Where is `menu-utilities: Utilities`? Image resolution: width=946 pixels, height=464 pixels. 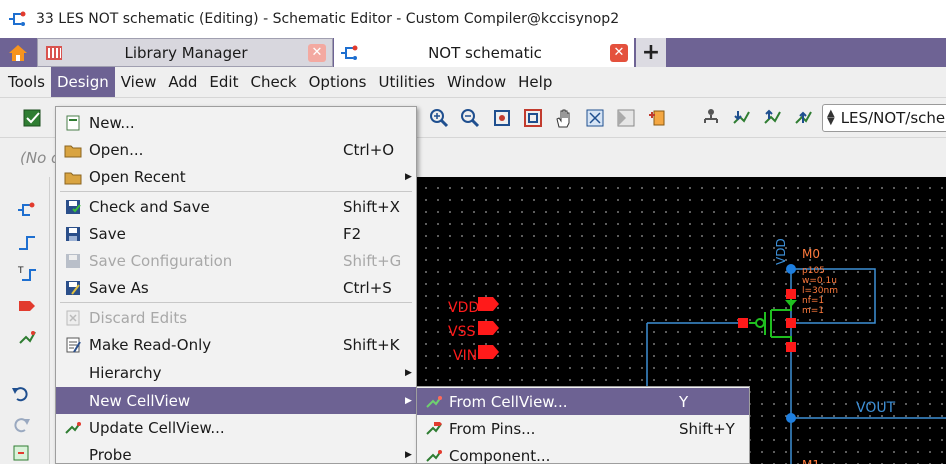
menu-utilities: Utilities is located at coordinates (407, 82).